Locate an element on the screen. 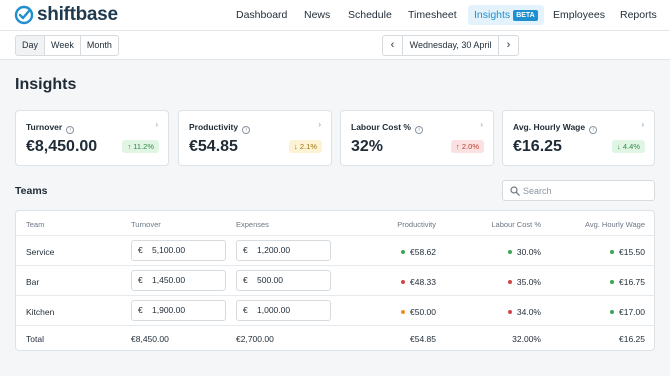  productivity-cell: €58.62 is located at coordinates (418, 252).